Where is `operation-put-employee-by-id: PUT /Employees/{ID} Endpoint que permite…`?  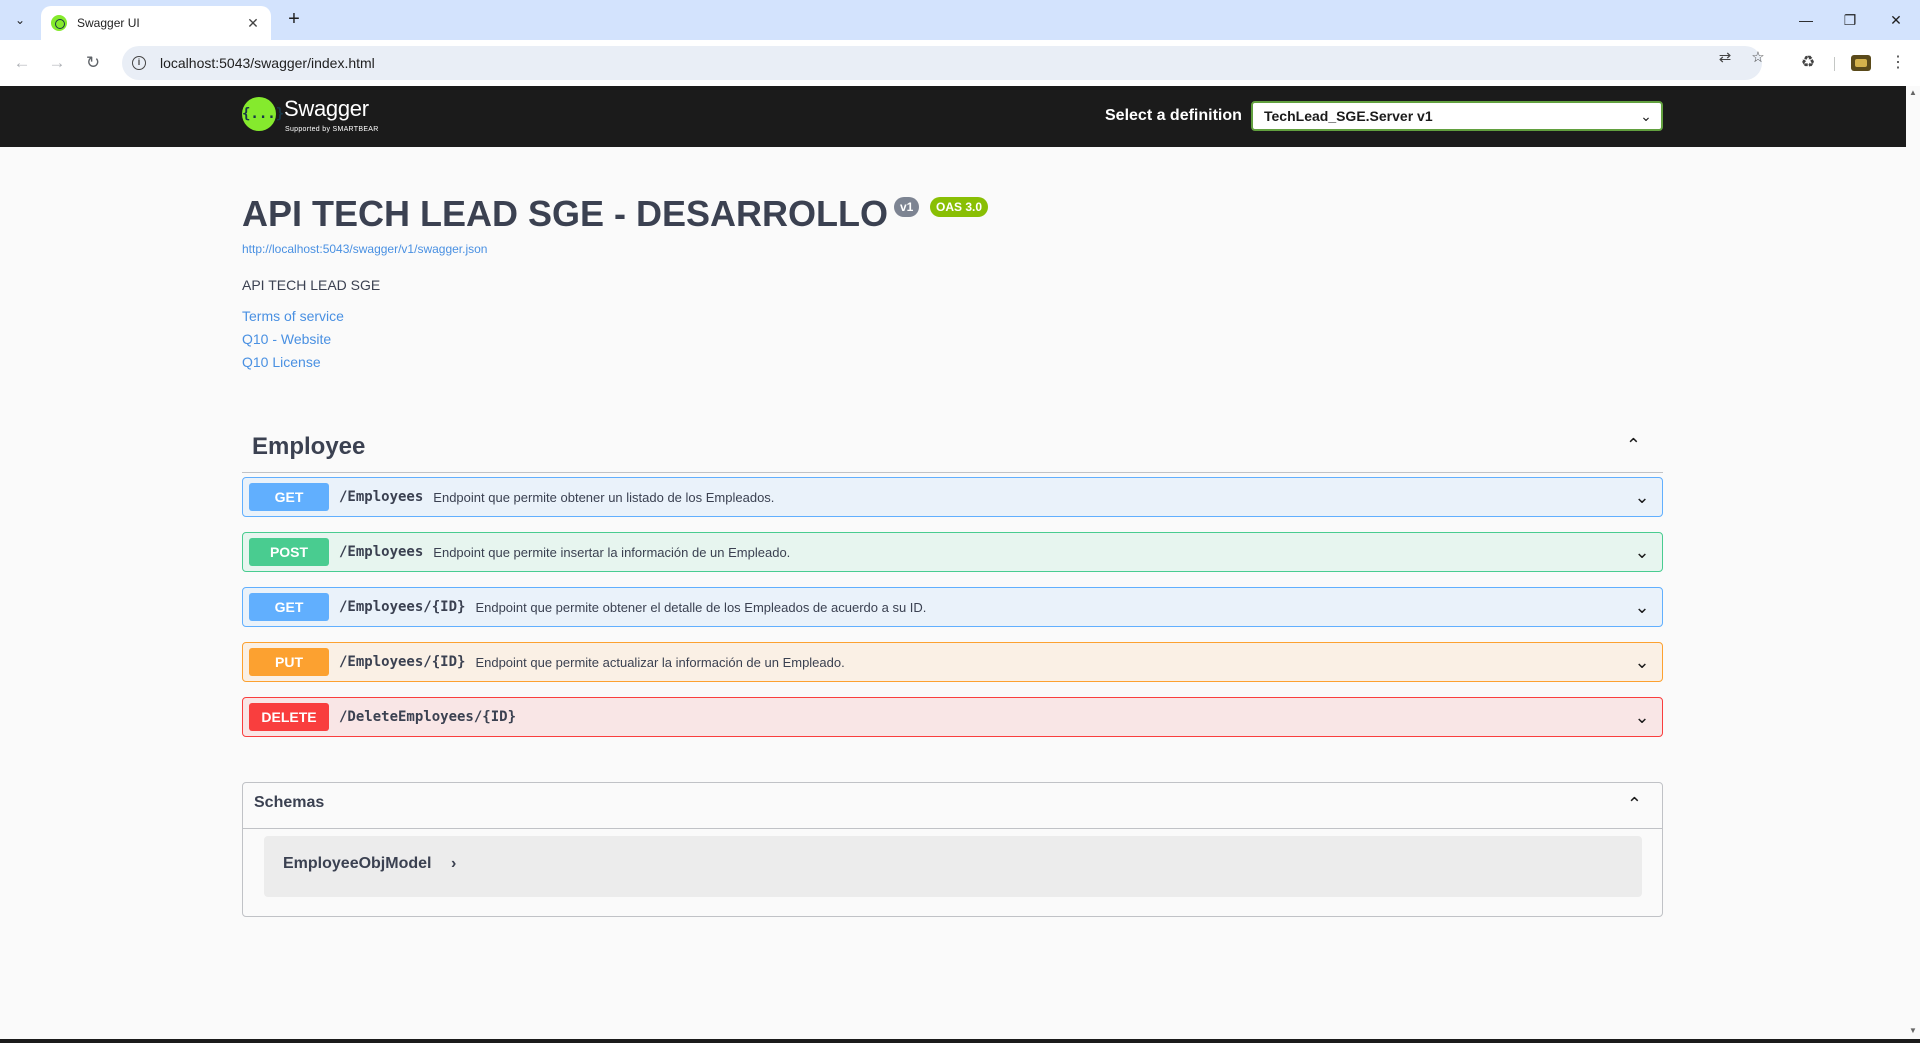
operation-put-employee-by-id: PUT /Employees/{ID} Endpoint que permite… is located at coordinates (952, 662).